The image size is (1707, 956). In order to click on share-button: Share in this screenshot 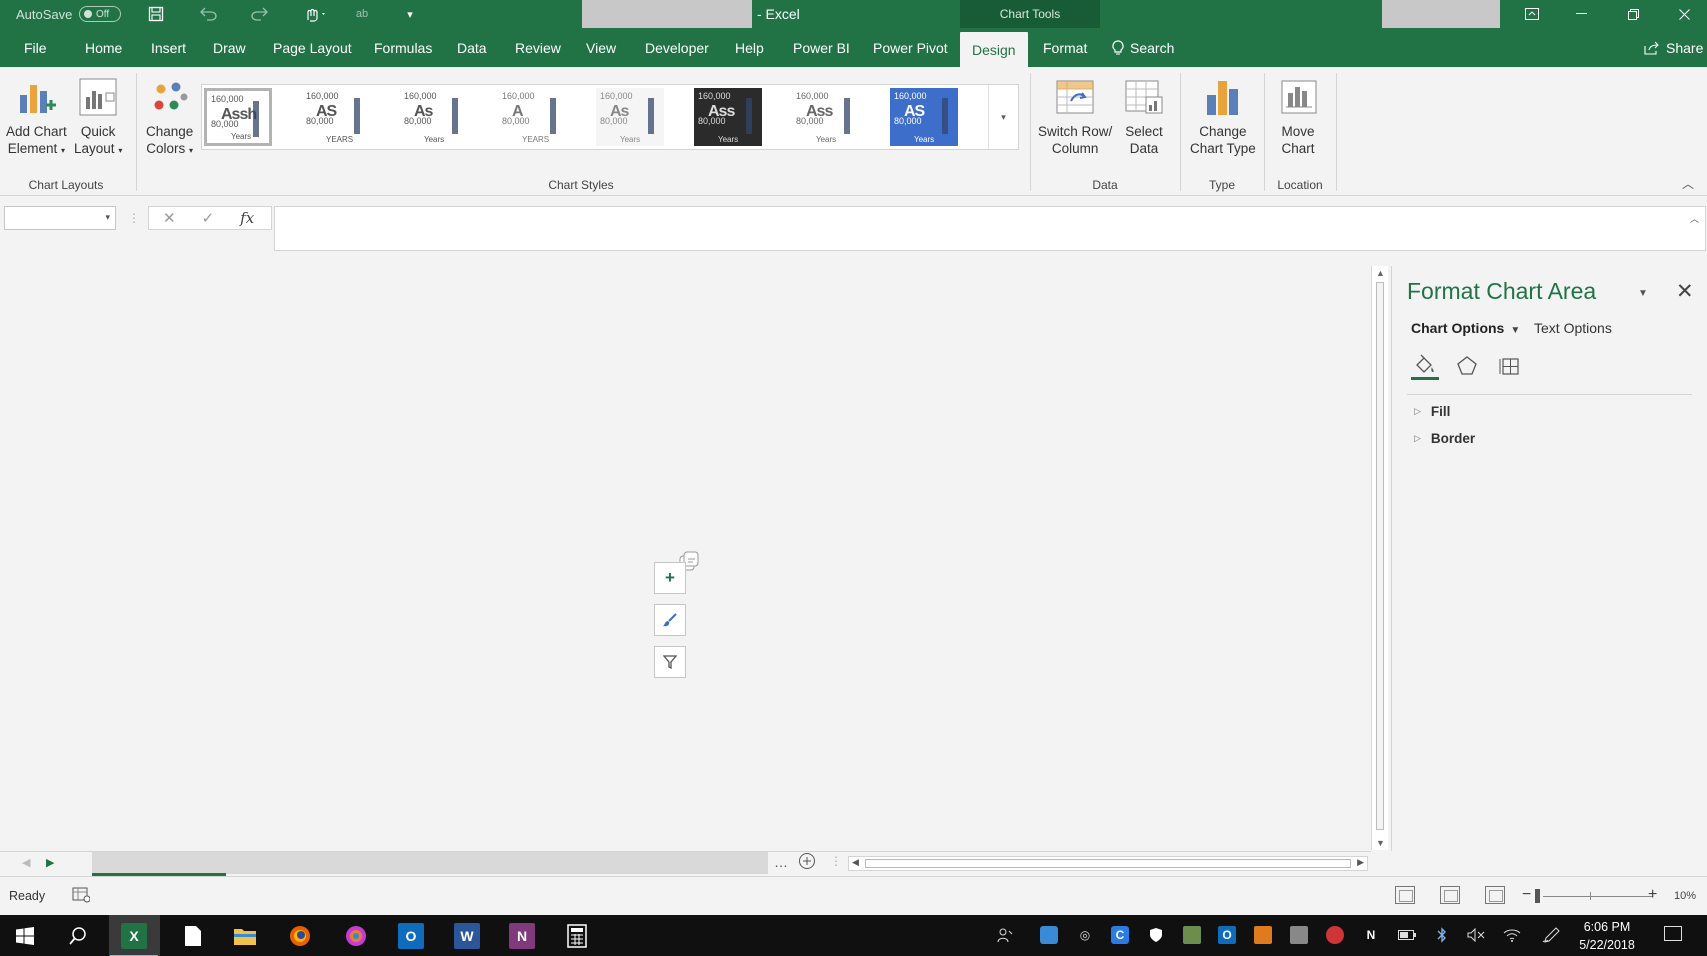, I will do `click(1673, 47)`.